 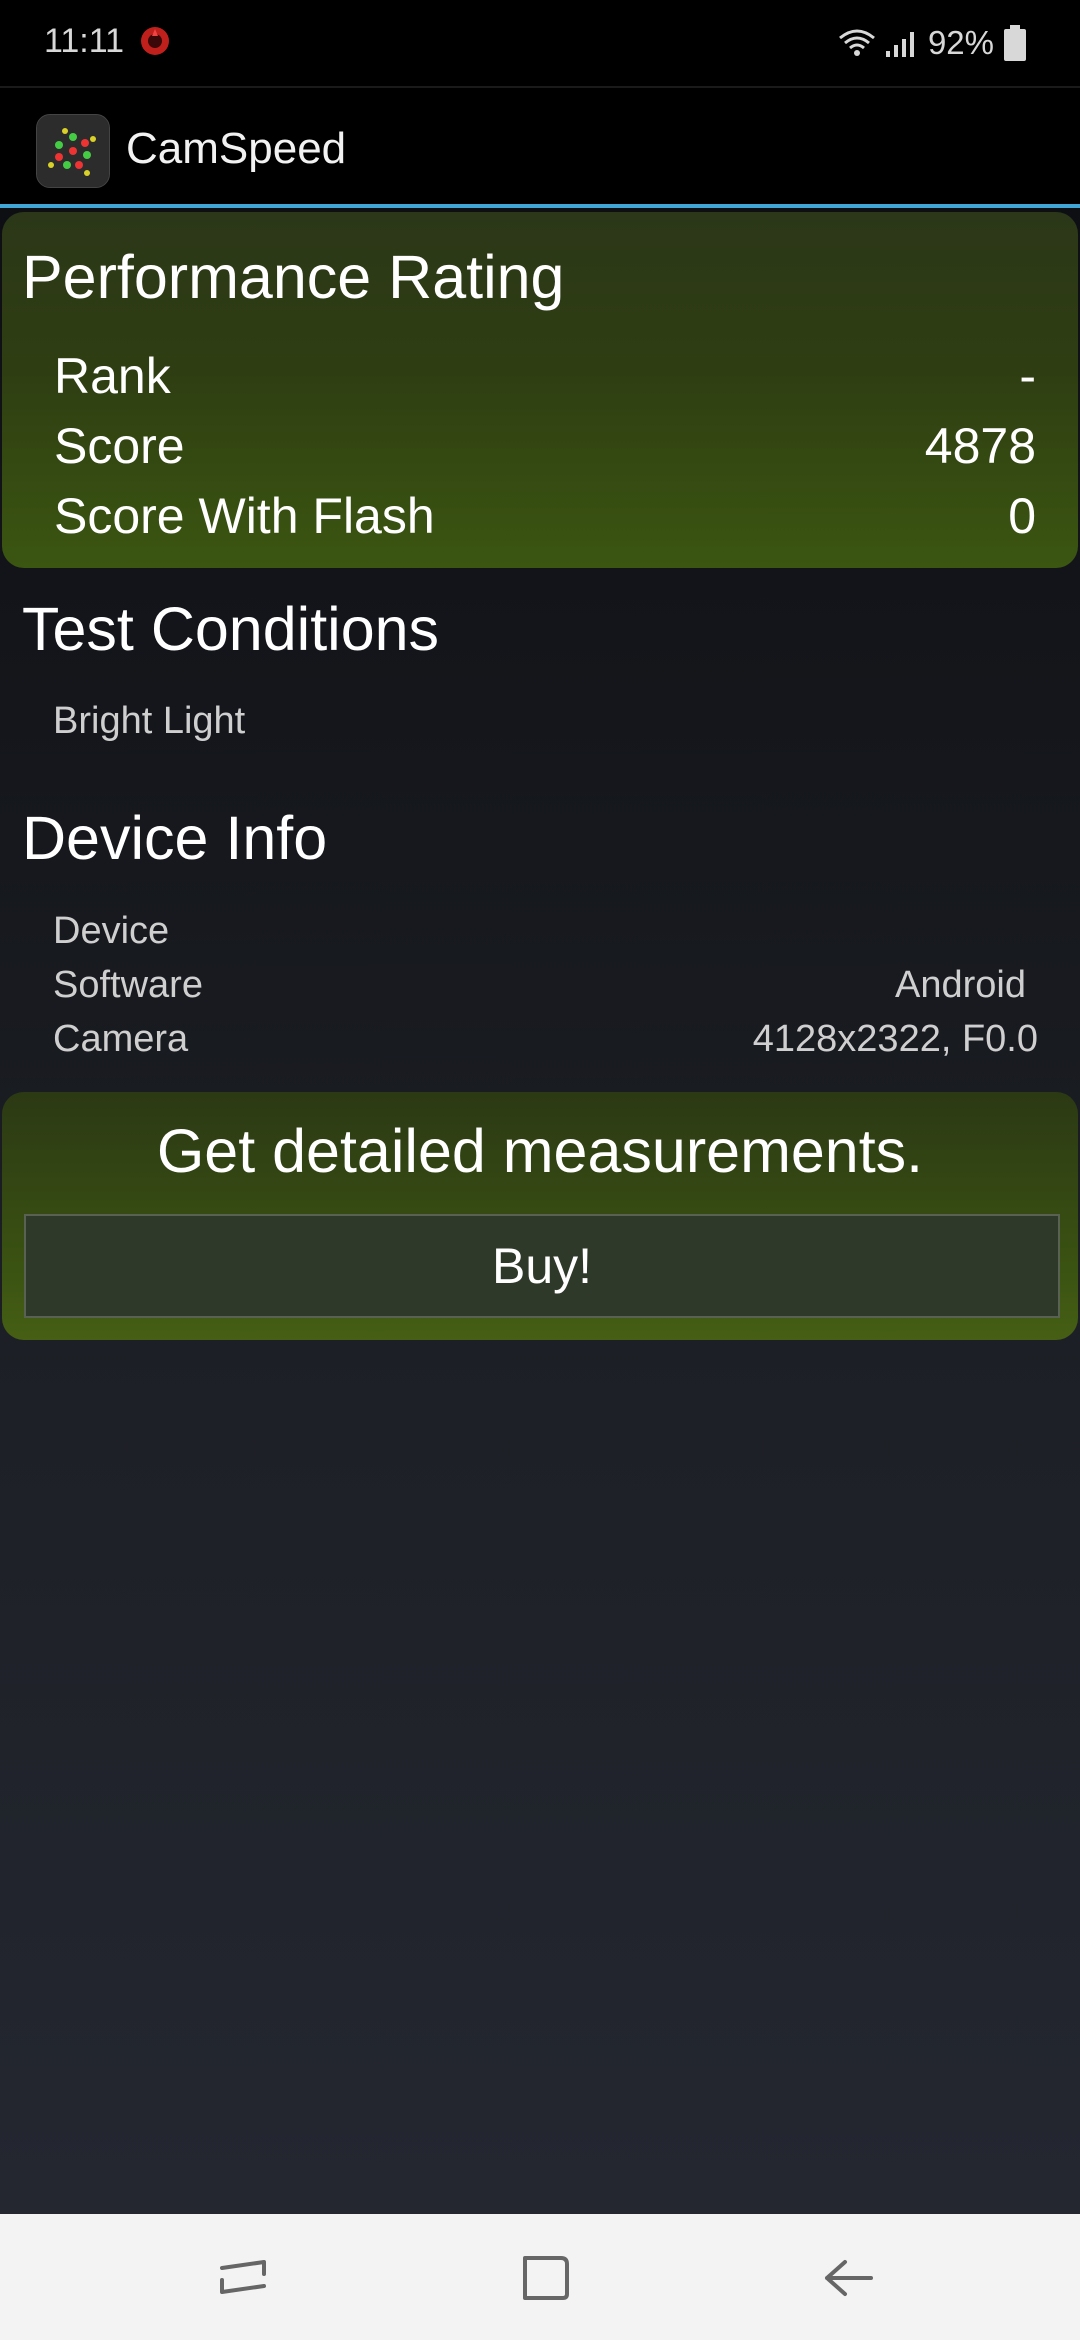 What do you see at coordinates (73, 151) in the screenshot?
I see `camspeed-logo-icon` at bounding box center [73, 151].